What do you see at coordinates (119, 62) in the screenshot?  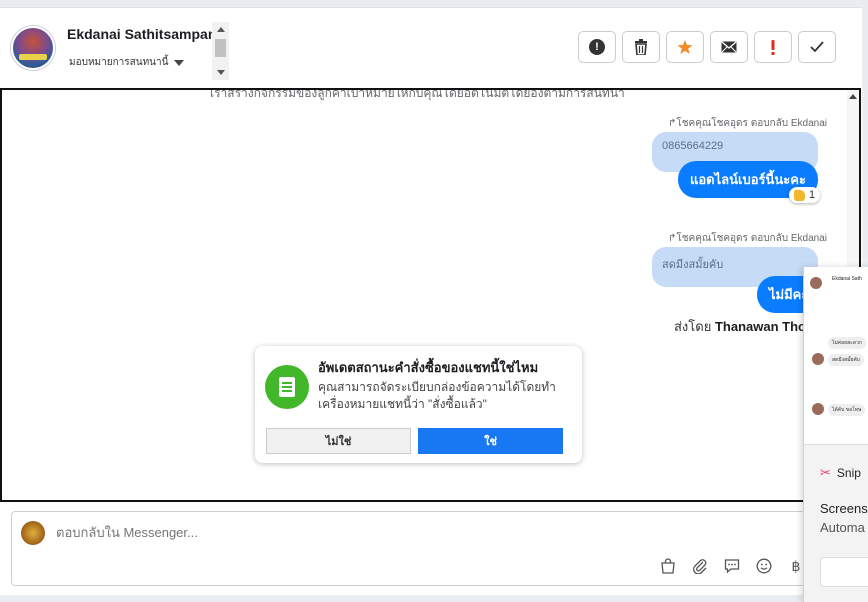 I see `assign-label: มอบหมายการสนทนานี้` at bounding box center [119, 62].